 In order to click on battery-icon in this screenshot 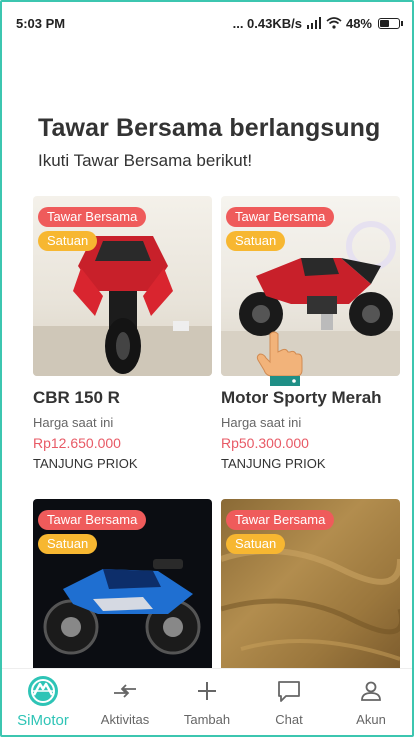, I will do `click(390, 23)`.